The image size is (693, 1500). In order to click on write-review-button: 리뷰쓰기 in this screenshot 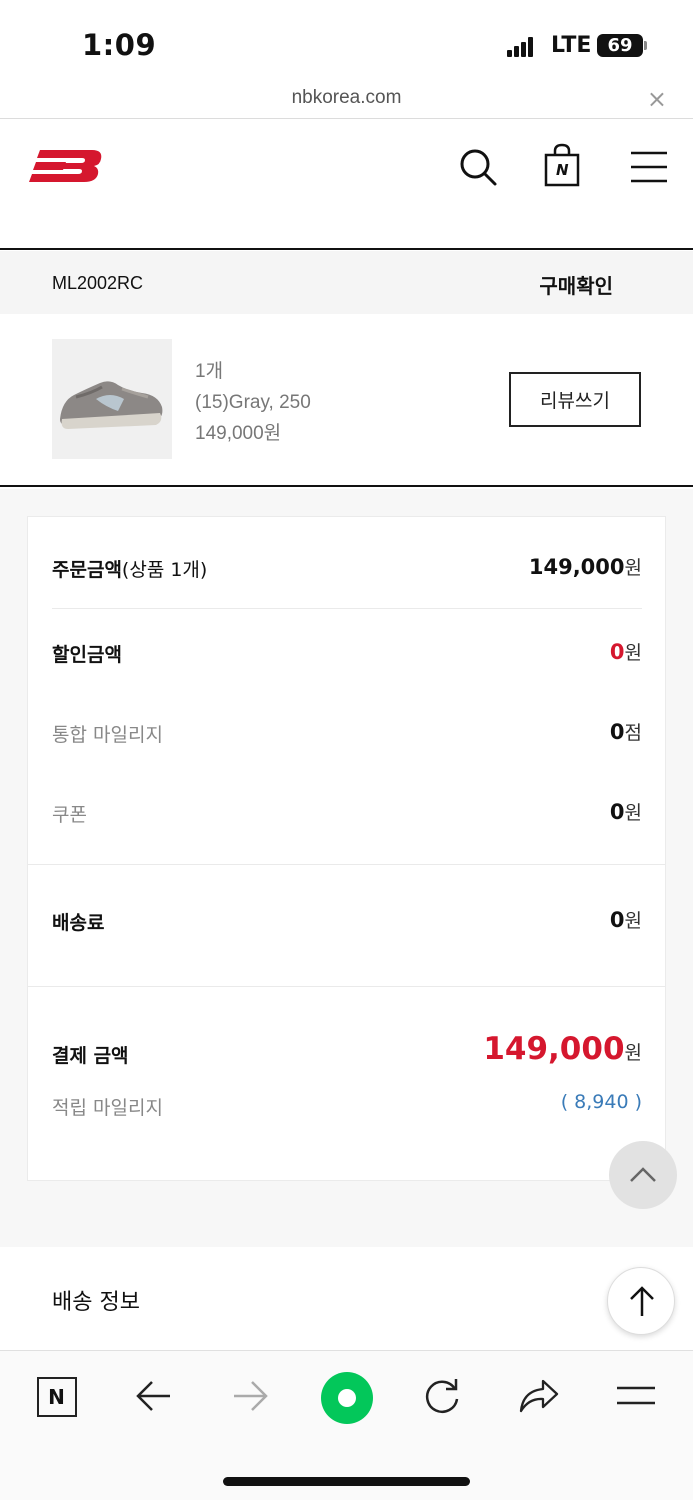, I will do `click(575, 399)`.